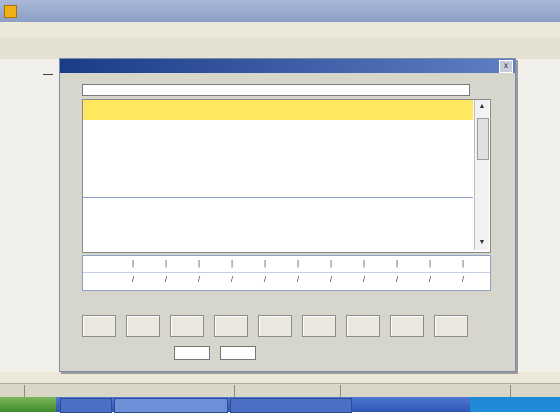 The height and width of the screenshot is (413, 560). I want to click on dialog-titlebar, so click(287, 66).